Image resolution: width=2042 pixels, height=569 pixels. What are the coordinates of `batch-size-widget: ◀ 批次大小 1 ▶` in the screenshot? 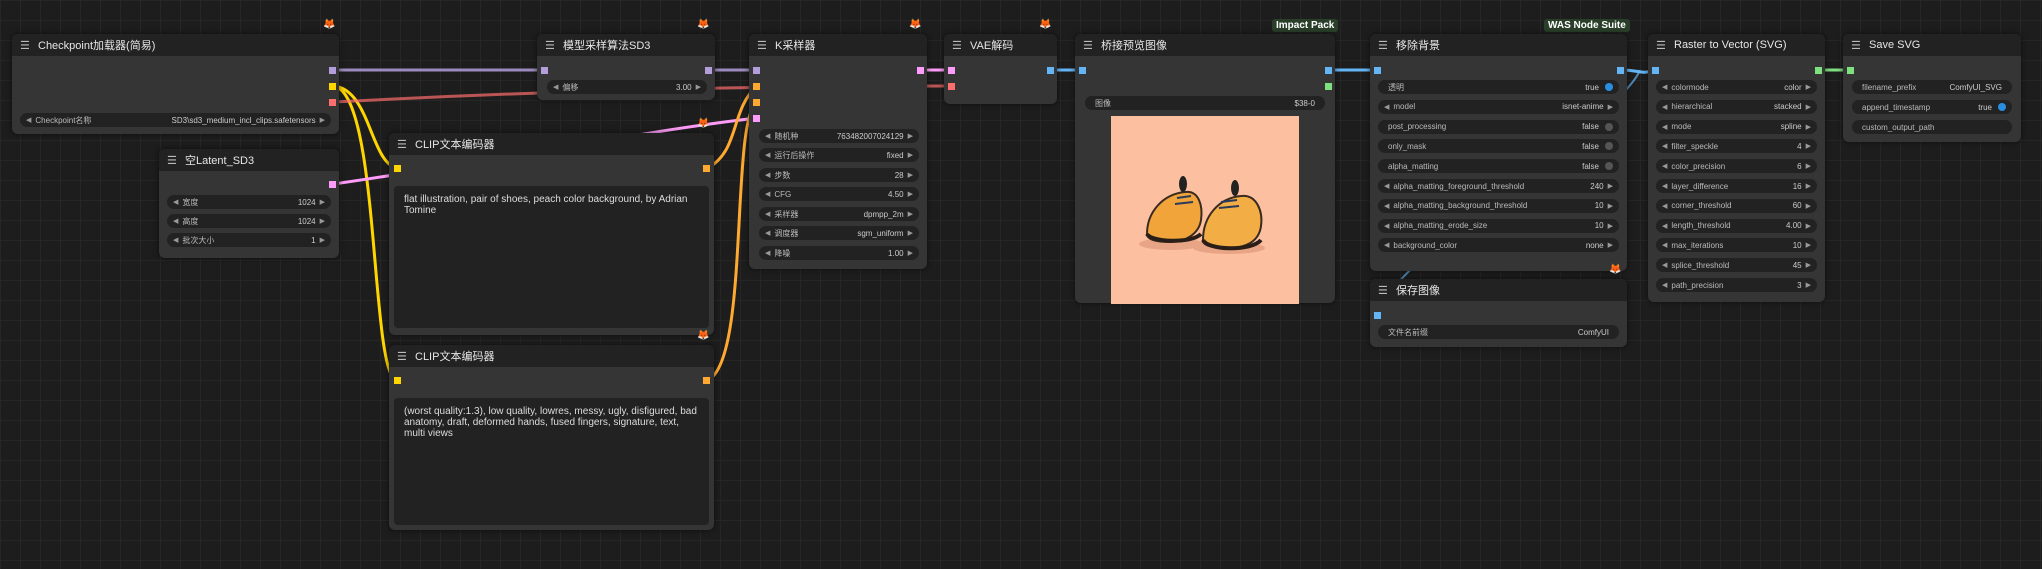 It's located at (249, 240).